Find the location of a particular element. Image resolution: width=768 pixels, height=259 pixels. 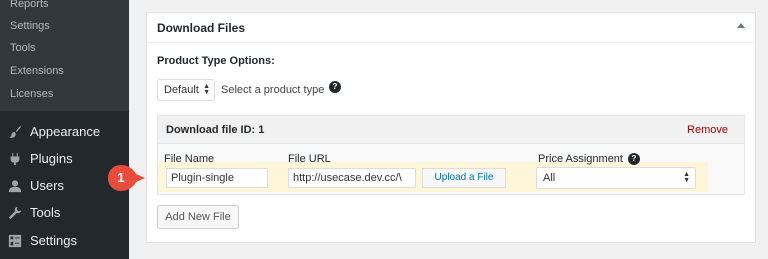

add-new-file-button: Add New File is located at coordinates (198, 217).